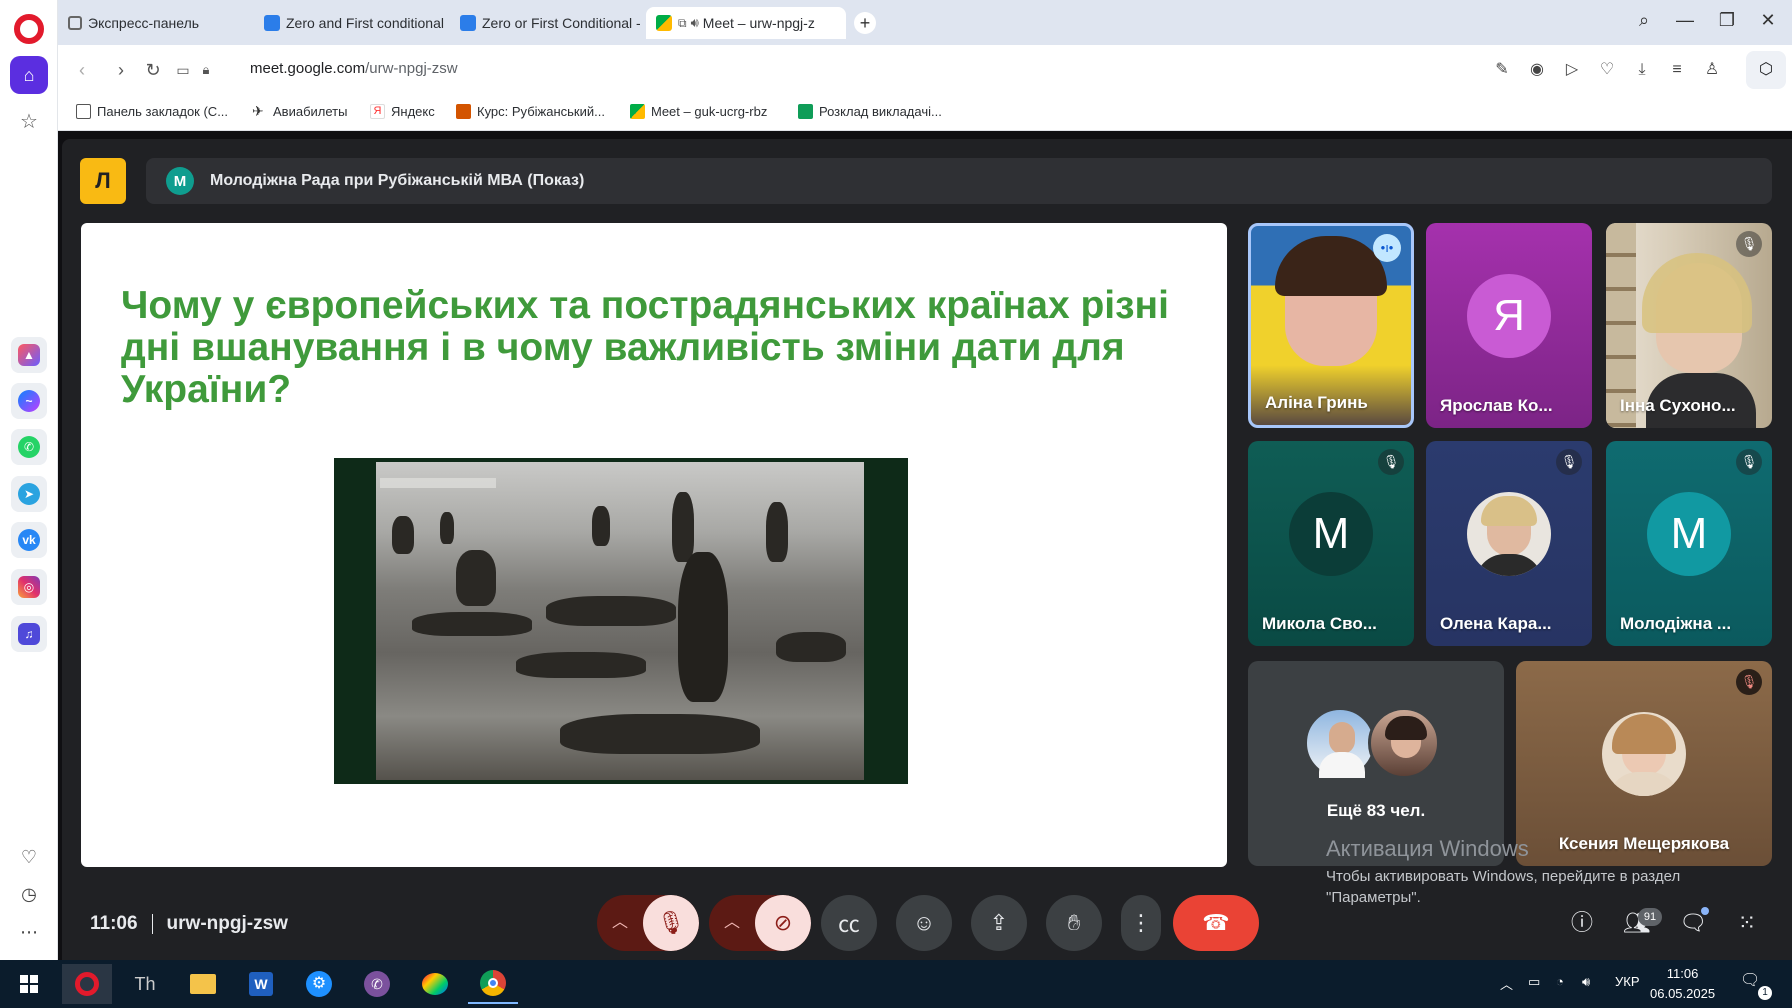 This screenshot has width=1792, height=1008. Describe the element at coordinates (1586, 982) in the screenshot. I see `volume-icon: 🔊︎` at that location.